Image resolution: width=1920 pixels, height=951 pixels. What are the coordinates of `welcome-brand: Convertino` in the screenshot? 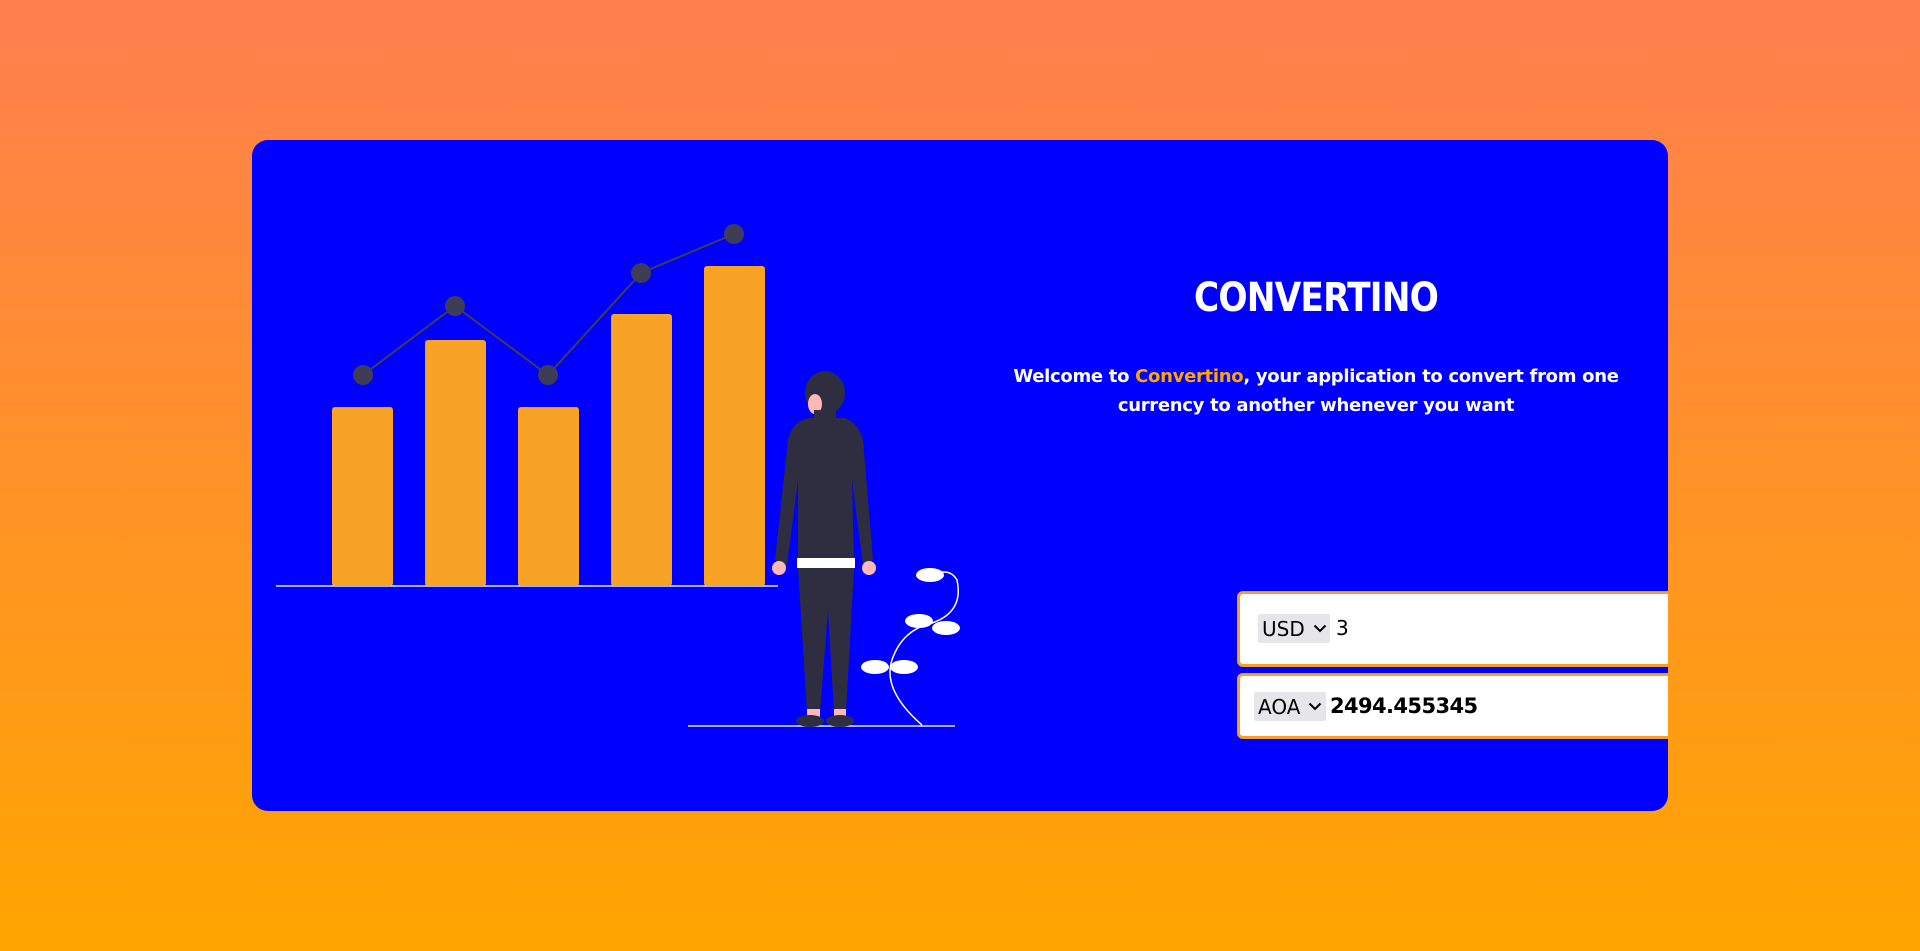 It's located at (1189, 376).